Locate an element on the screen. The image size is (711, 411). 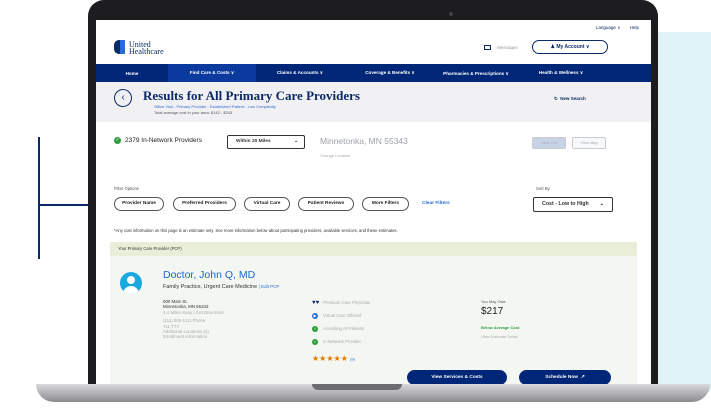
distance-select: Within 20 Miles ⌄ is located at coordinates (266, 142).